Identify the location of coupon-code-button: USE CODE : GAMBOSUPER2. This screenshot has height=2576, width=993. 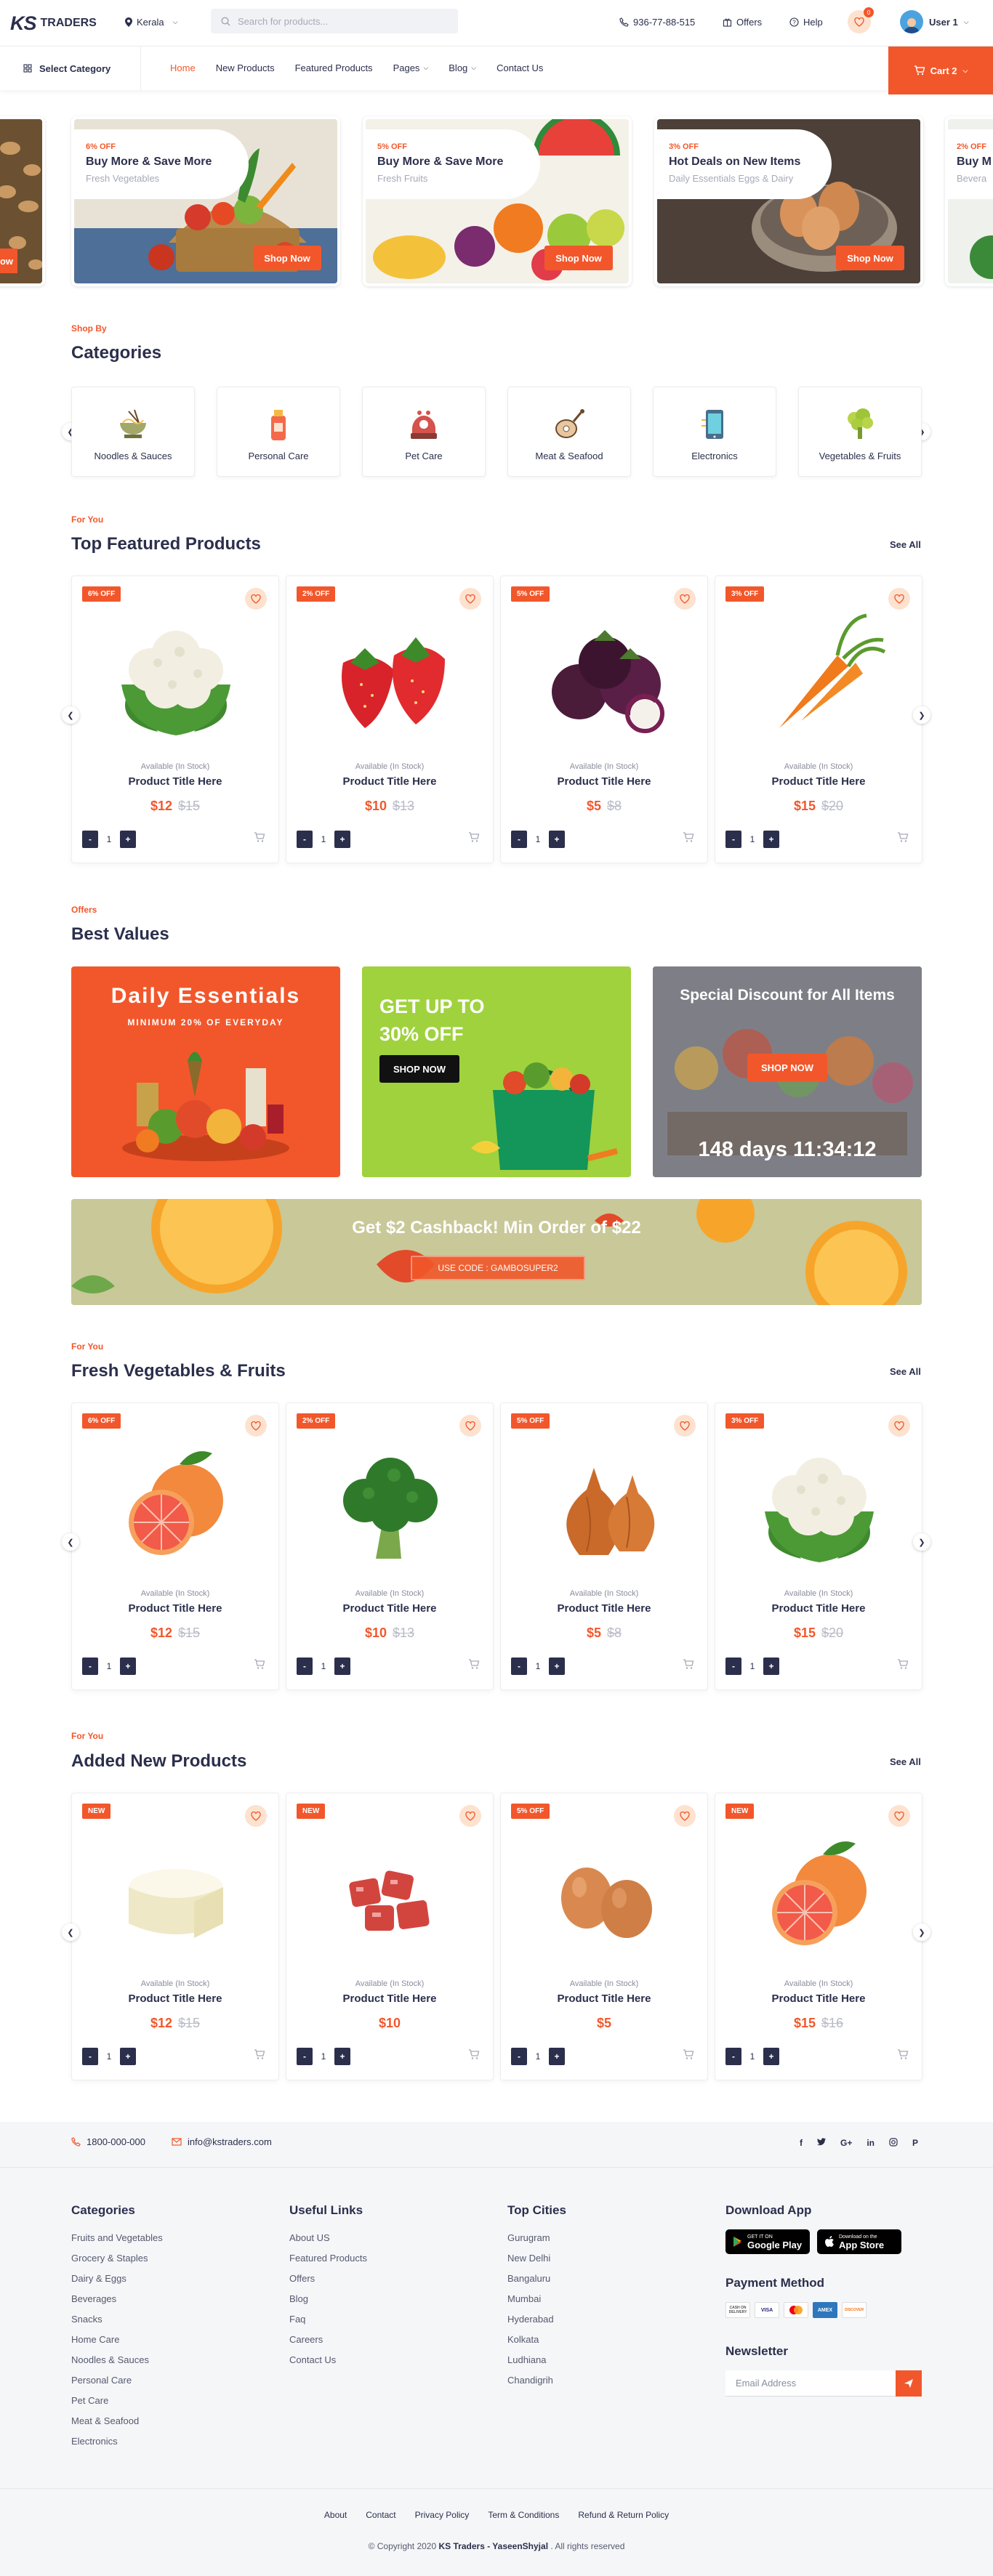
(498, 1268).